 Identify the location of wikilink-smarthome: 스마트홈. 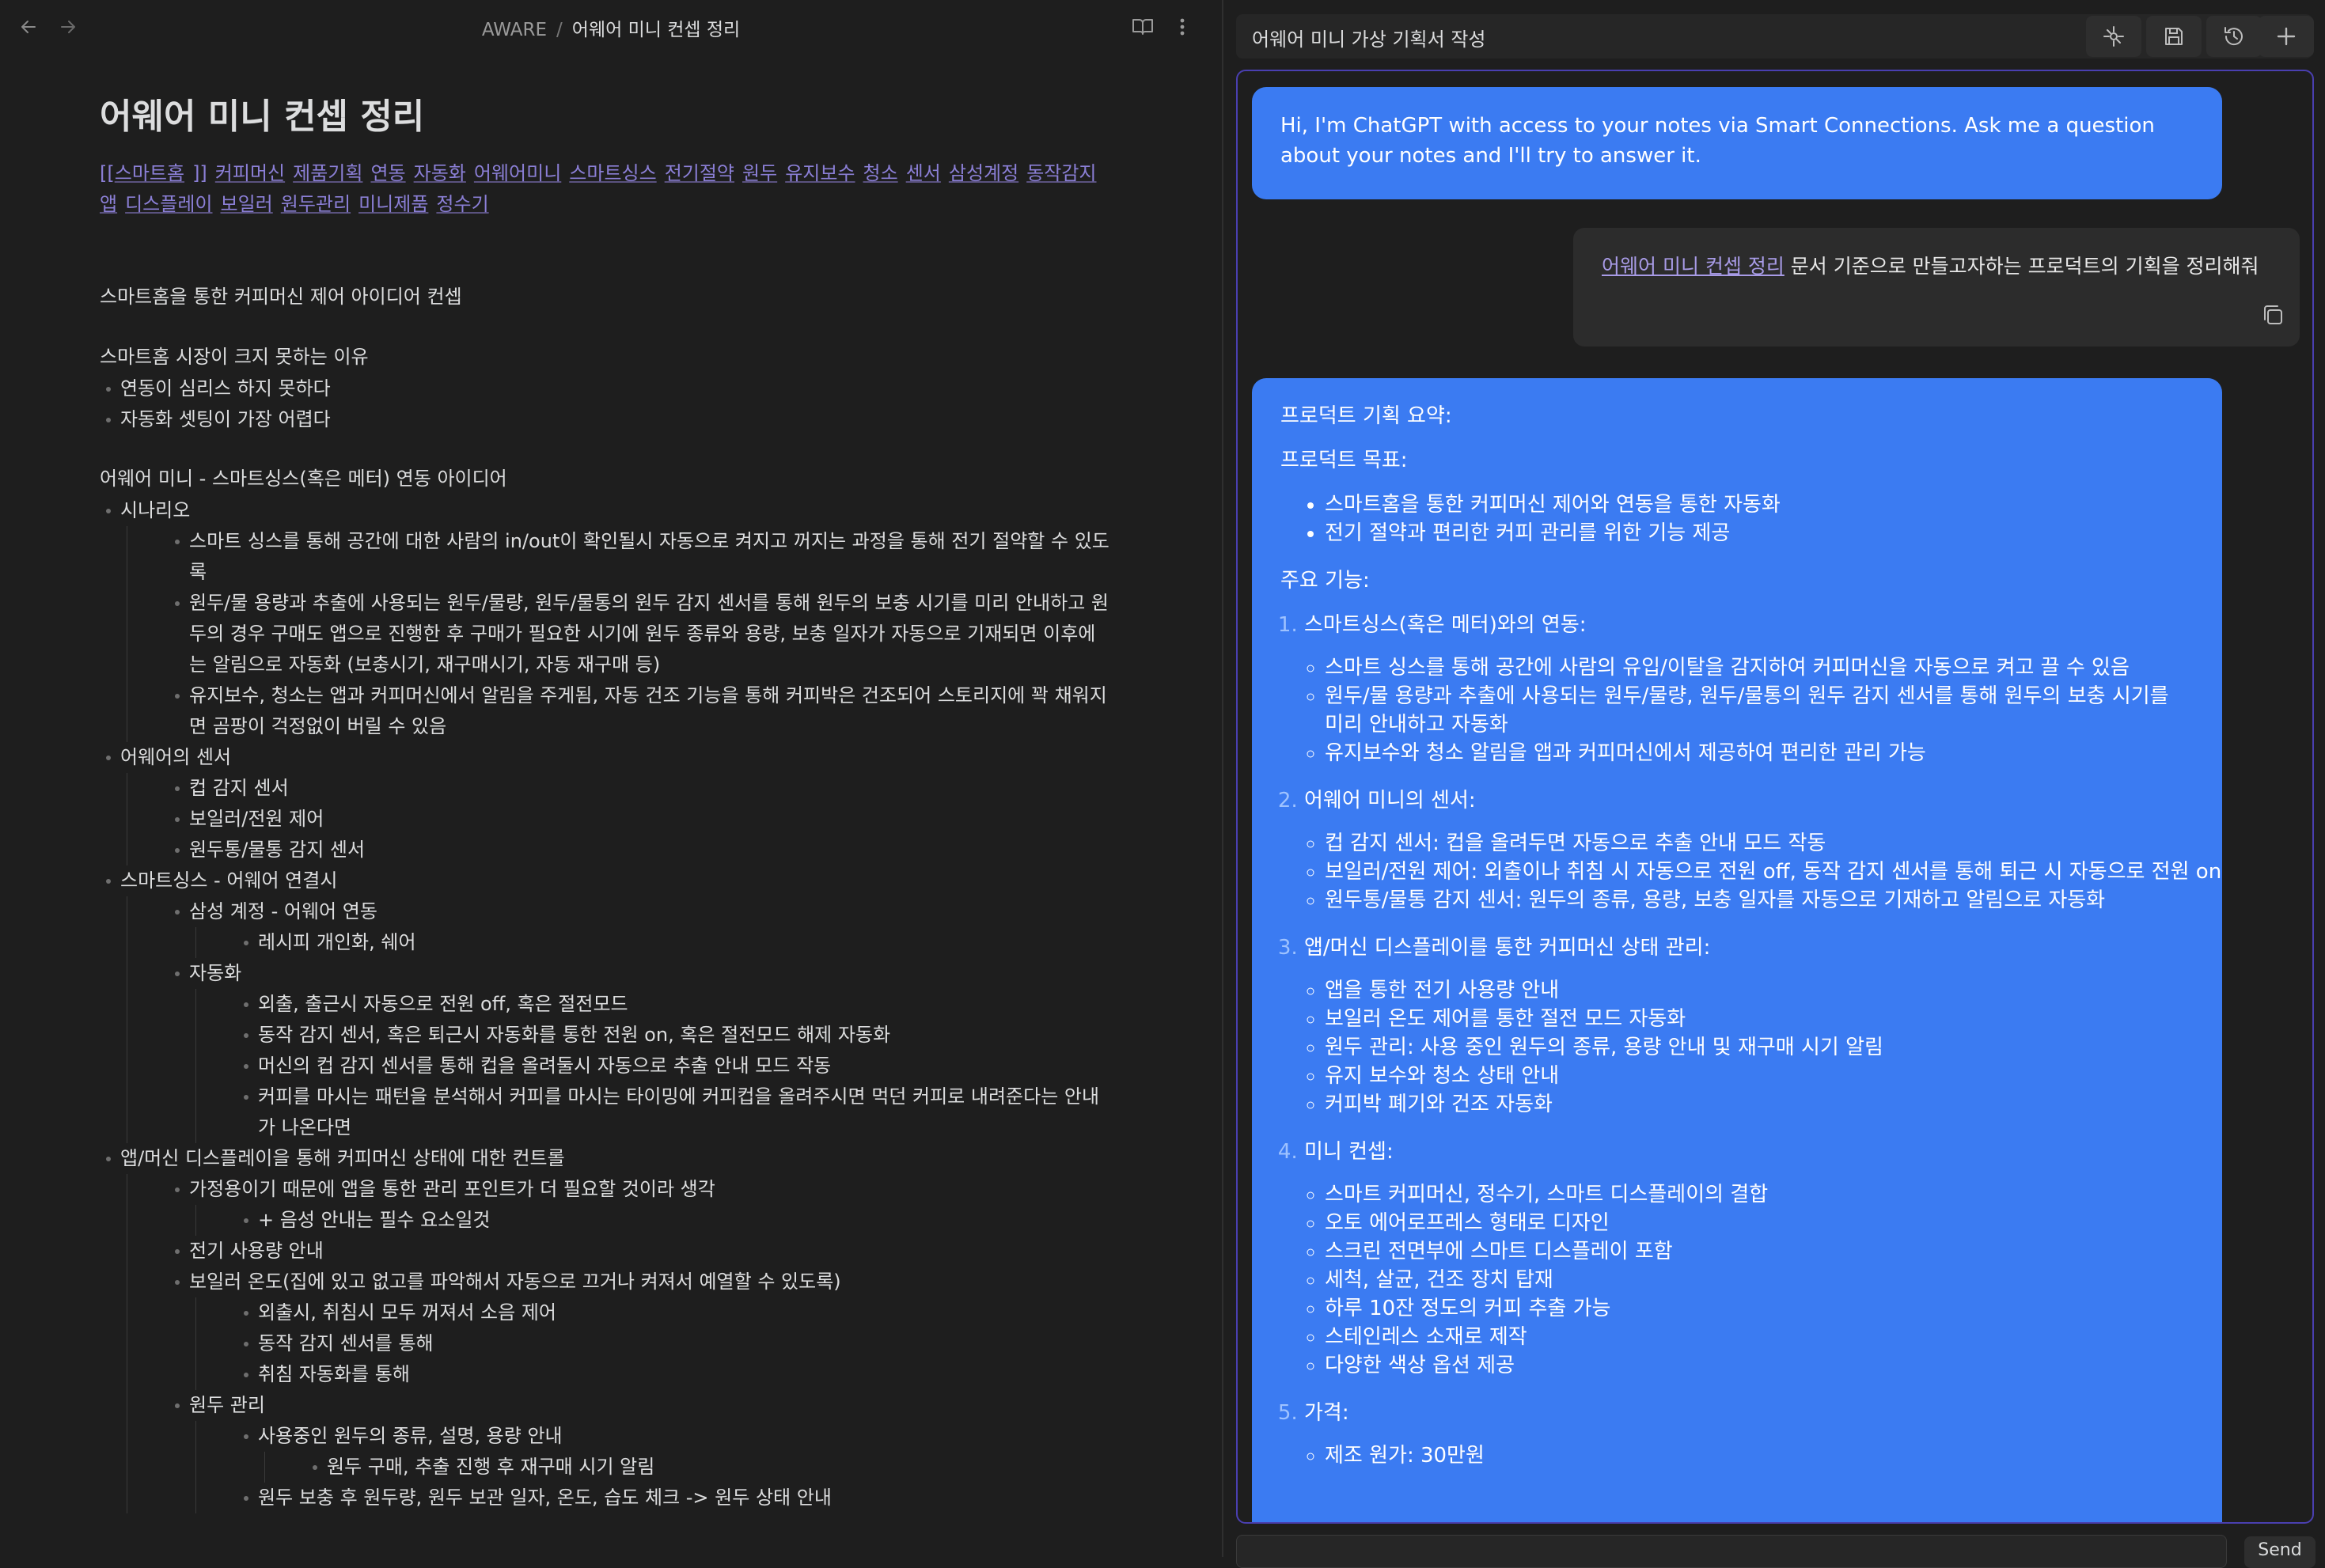
(149, 173).